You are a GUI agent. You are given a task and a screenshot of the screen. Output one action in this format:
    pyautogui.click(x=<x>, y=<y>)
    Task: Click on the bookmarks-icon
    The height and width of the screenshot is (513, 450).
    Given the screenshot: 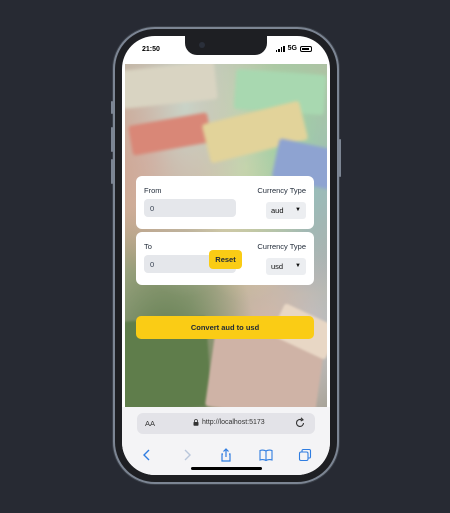 What is the action you would take?
    pyautogui.click(x=266, y=455)
    